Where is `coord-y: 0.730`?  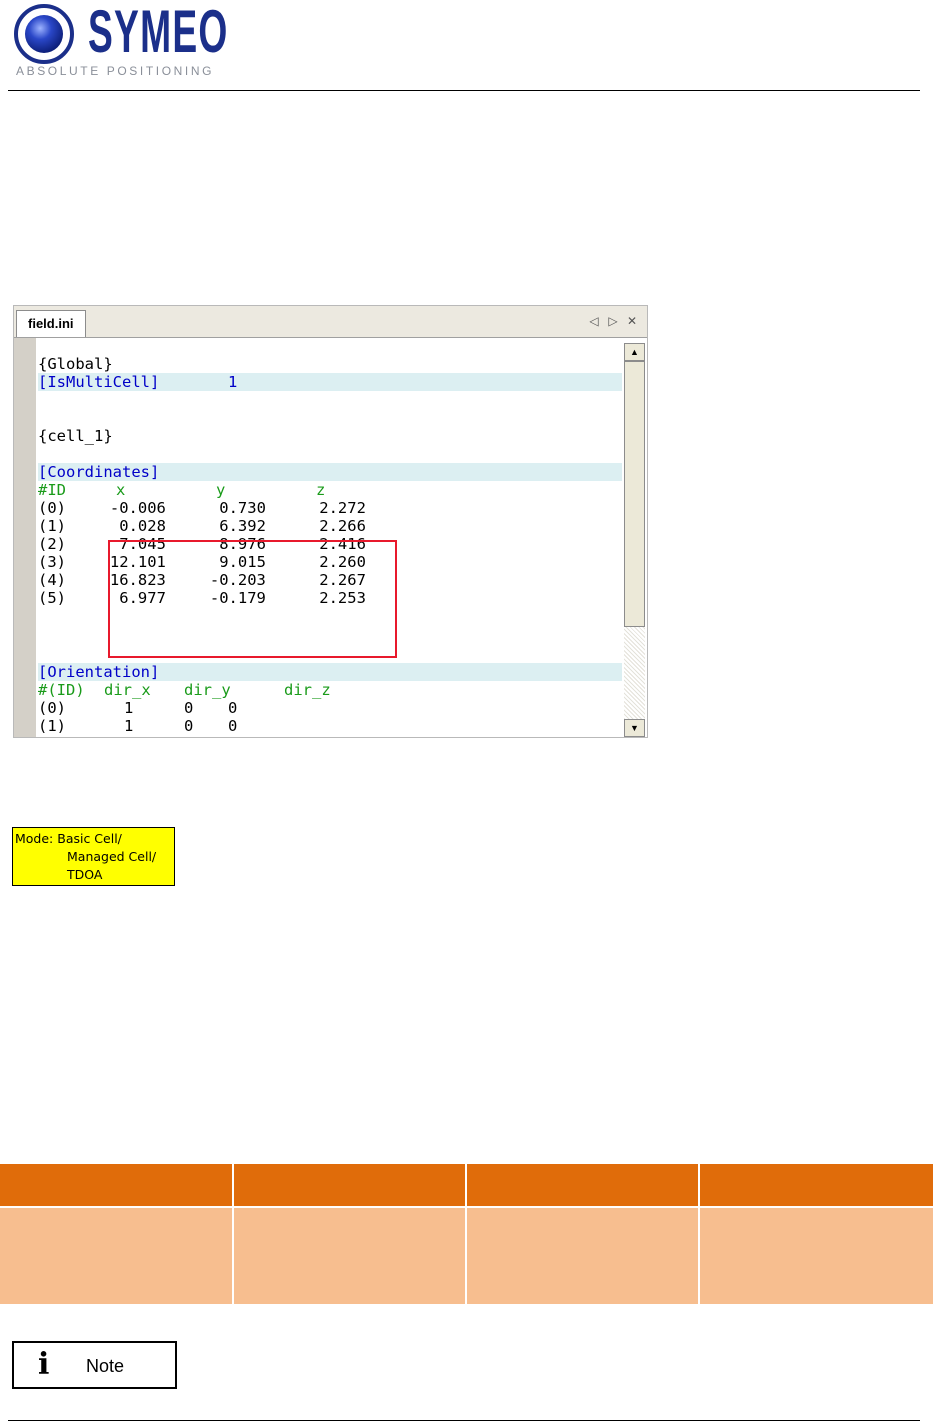 coord-y: 0.730 is located at coordinates (242, 508).